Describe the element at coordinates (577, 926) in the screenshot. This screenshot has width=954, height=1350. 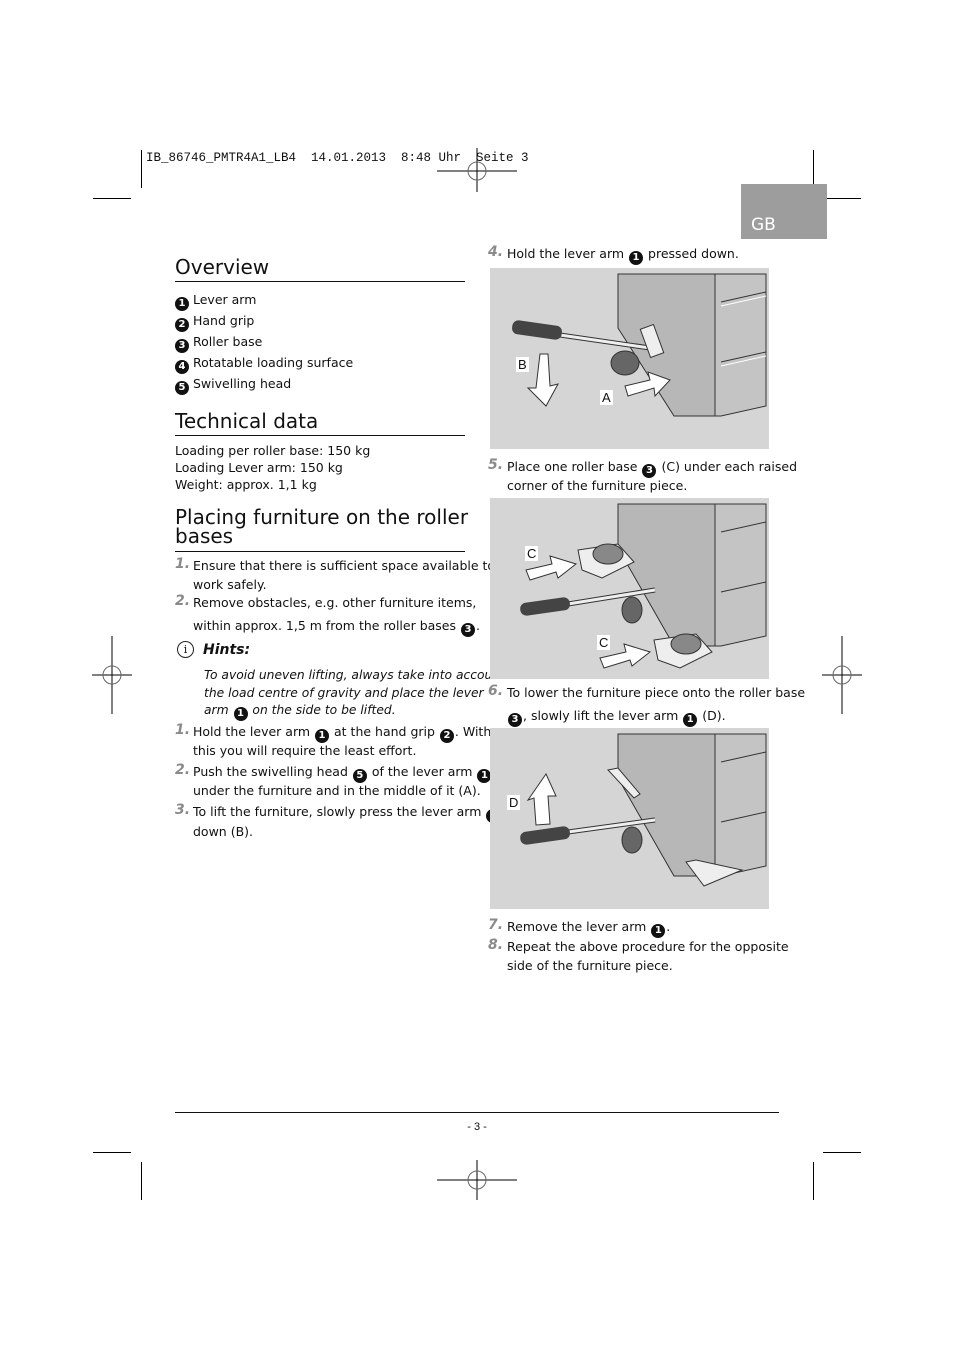
I see `step-text-part: Remove the lever arm` at that location.